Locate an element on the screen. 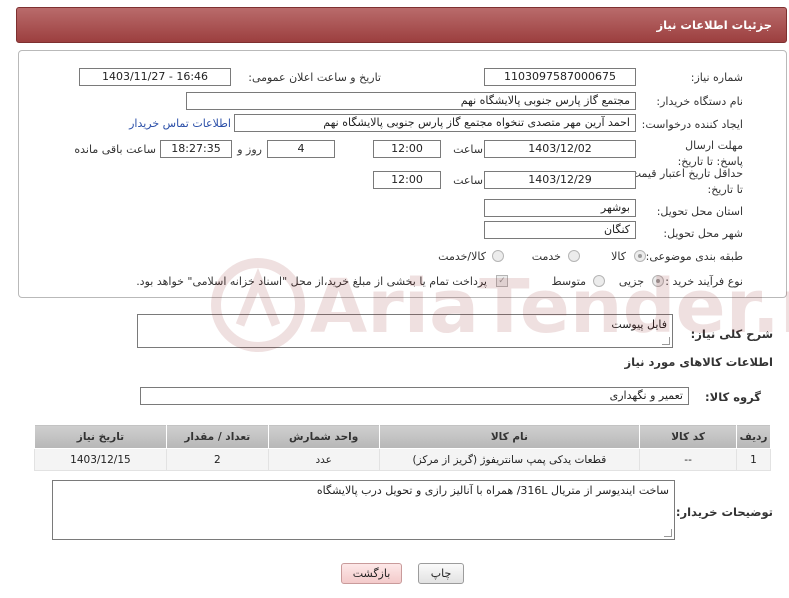  page-header: جزئیات اطلاعات نیاز is located at coordinates (401, 25).